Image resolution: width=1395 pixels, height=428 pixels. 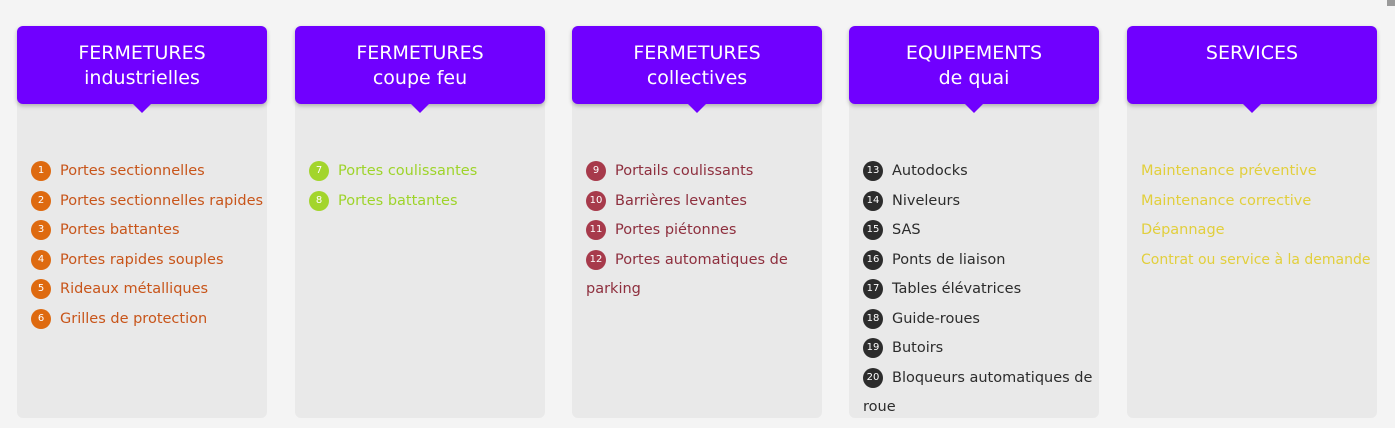 I want to click on item-link: Butoirs, so click(x=917, y=348).